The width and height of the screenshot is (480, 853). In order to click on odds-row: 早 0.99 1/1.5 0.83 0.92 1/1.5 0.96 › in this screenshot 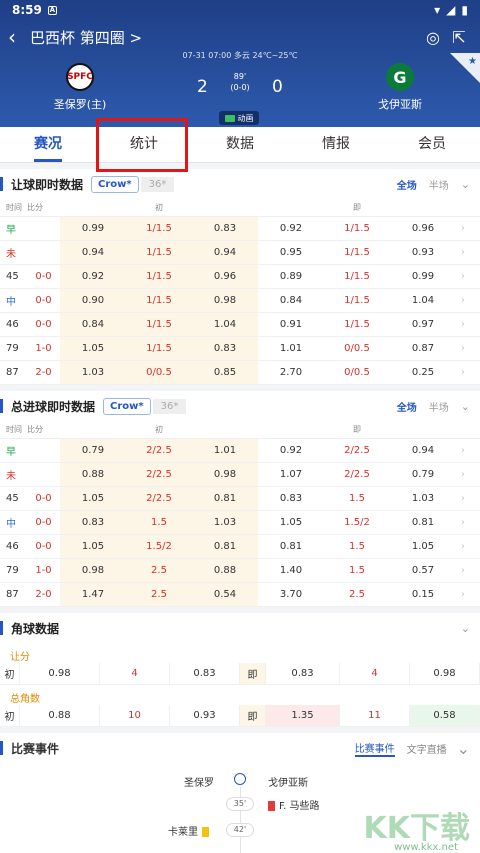, I will do `click(240, 229)`.